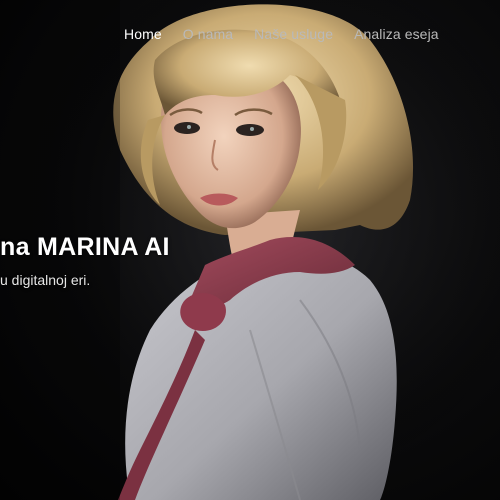  I want to click on nav-item-nase-usluge: Naše usluge, so click(293, 34).